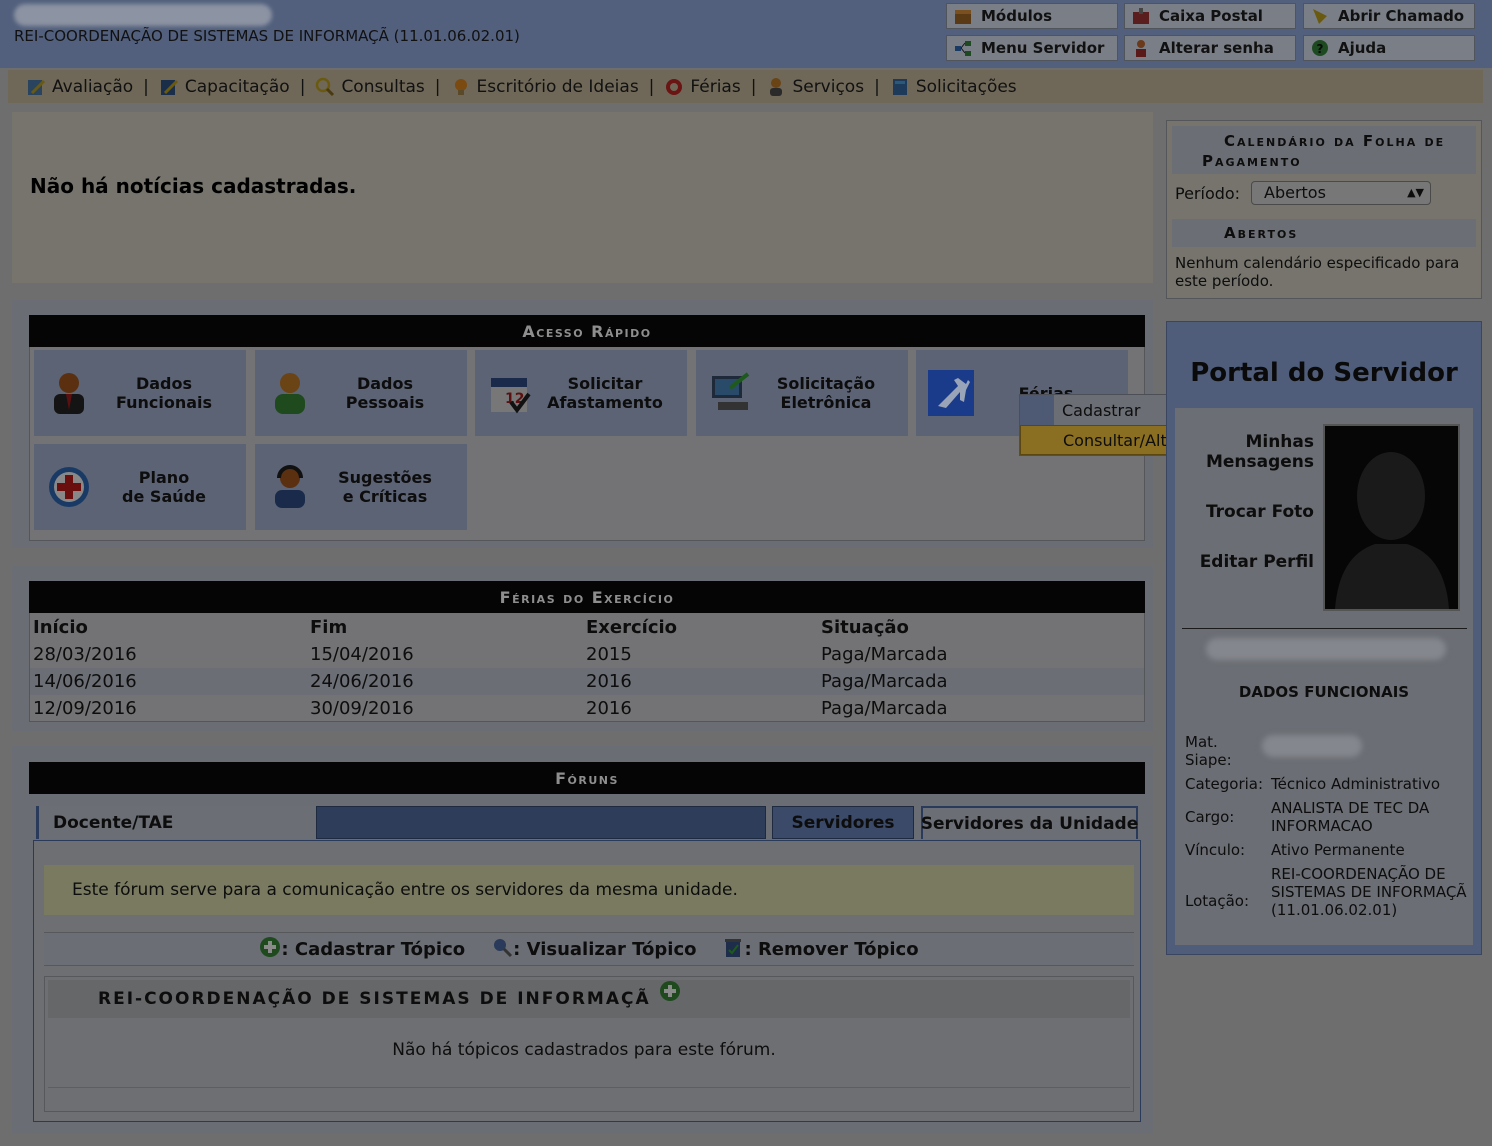 The image size is (1492, 1146). Describe the element at coordinates (1141, 16) in the screenshot. I see `mailbox-icon` at that location.